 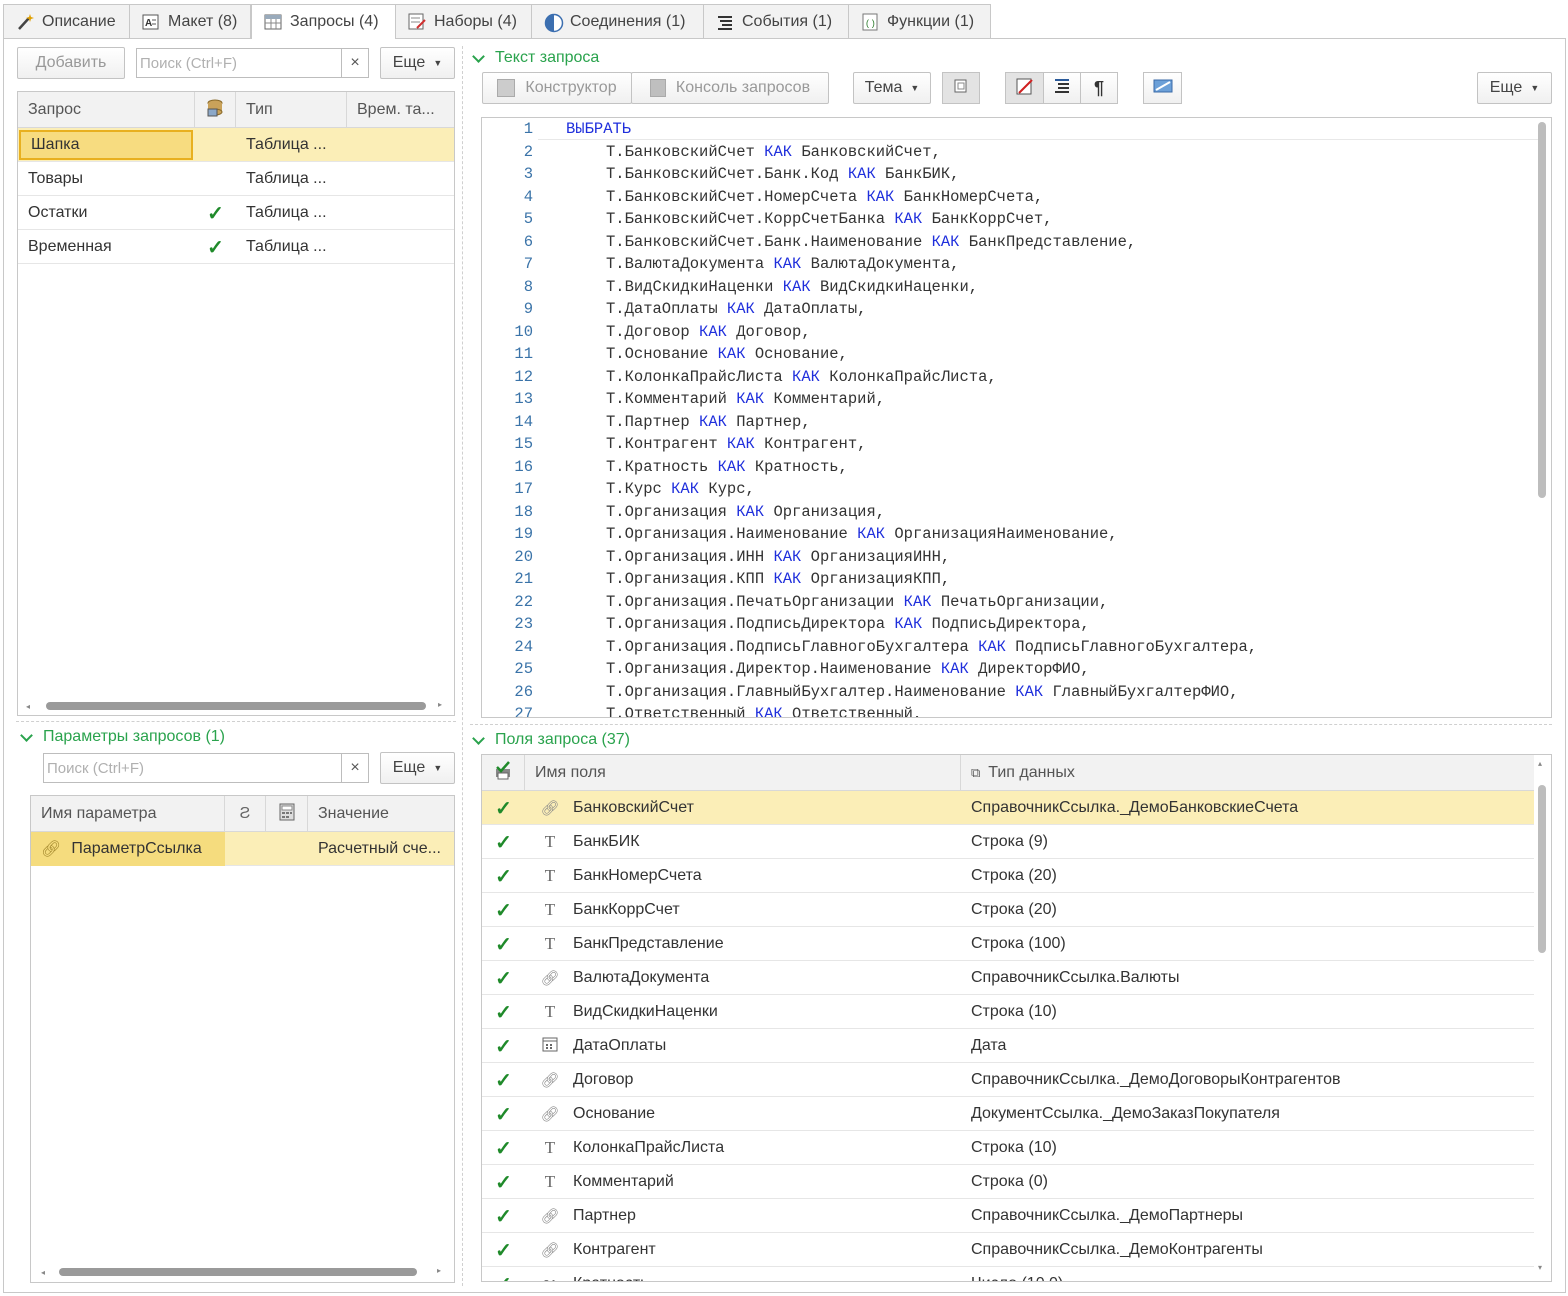 I want to click on field-type-cell: Строка (20), so click(x=1247, y=910).